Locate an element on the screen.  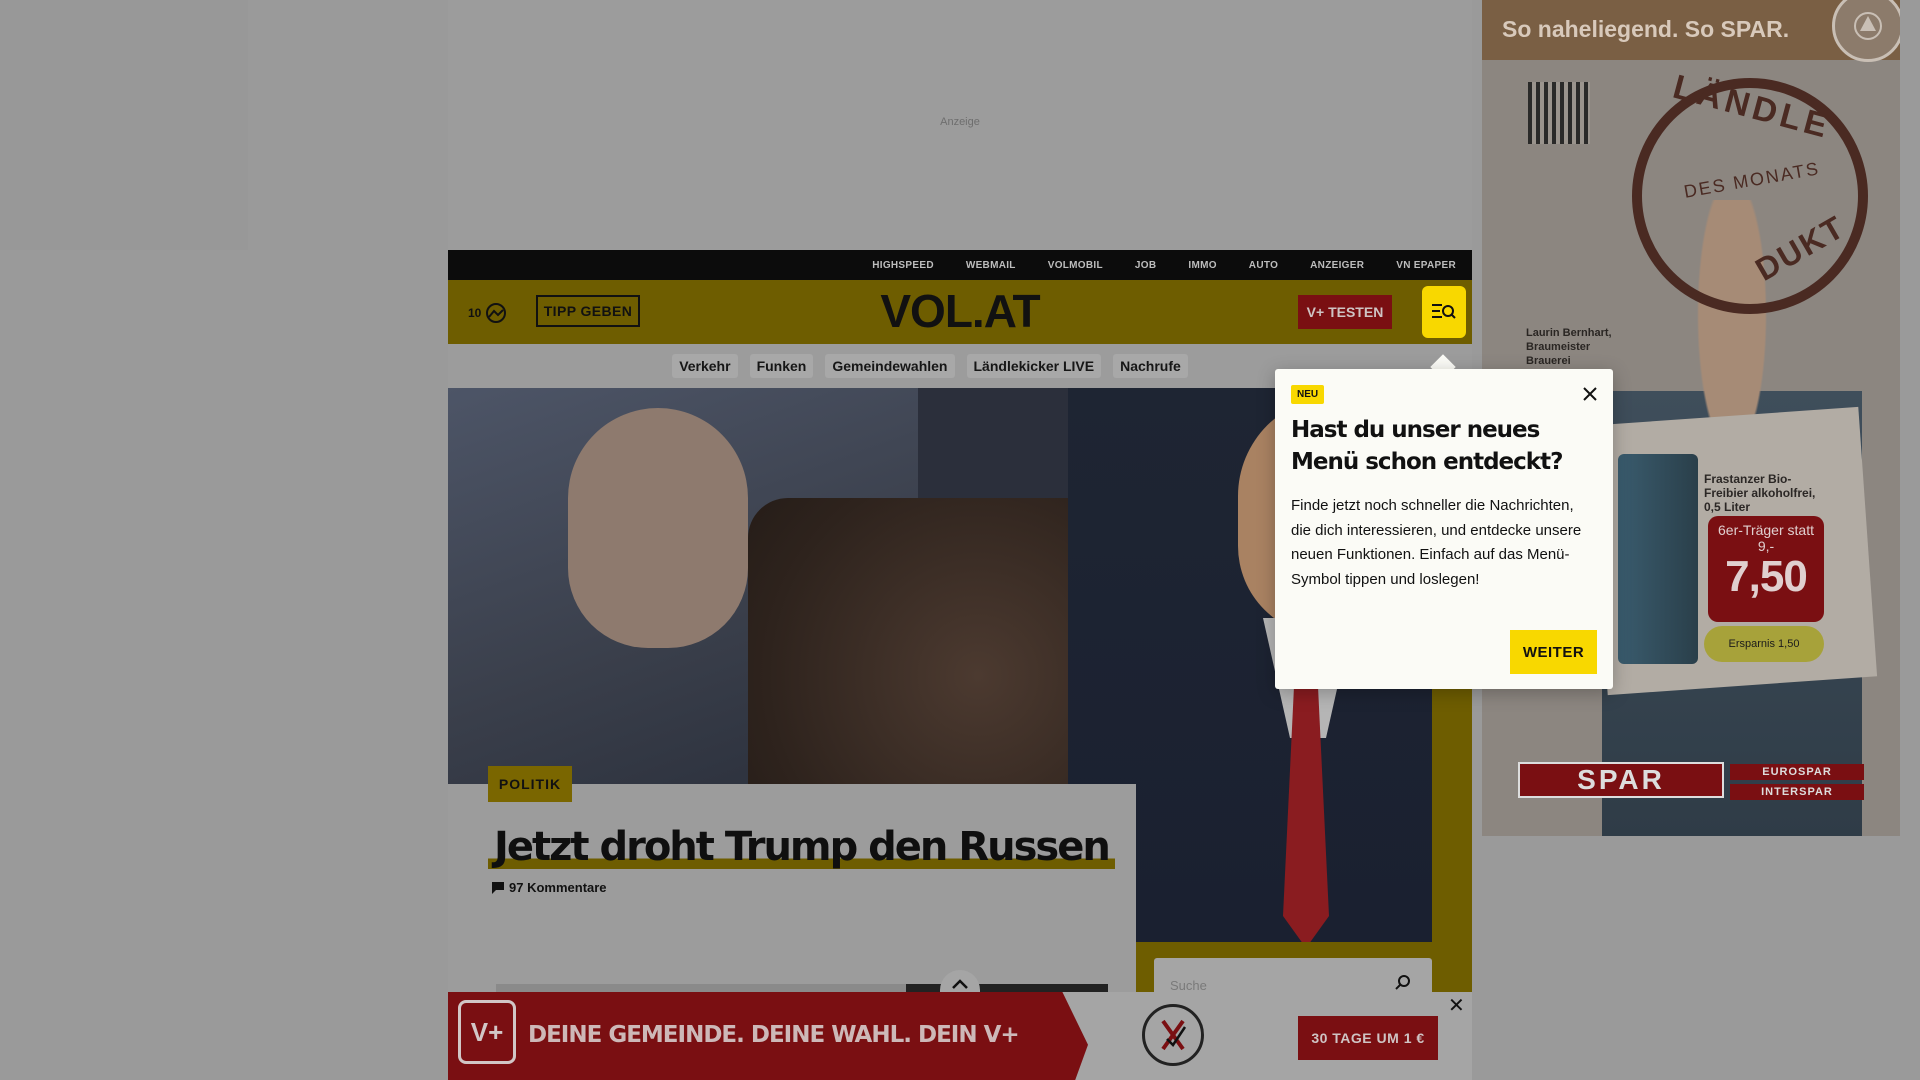
topbar-link-epaper: VN EPAPER is located at coordinates (1426, 265).